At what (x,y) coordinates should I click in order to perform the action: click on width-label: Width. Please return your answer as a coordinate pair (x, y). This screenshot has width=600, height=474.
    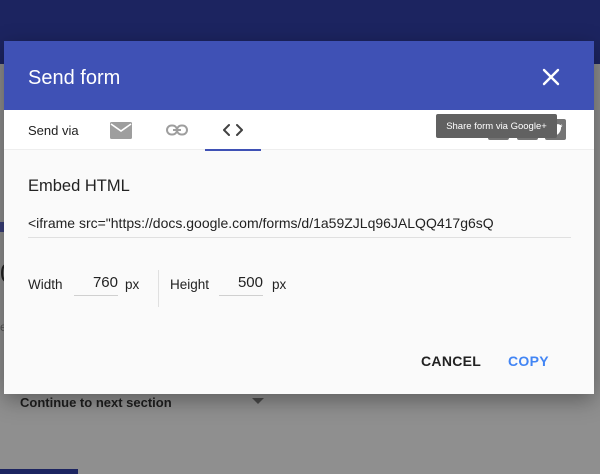
    Looking at the image, I should click on (45, 284).